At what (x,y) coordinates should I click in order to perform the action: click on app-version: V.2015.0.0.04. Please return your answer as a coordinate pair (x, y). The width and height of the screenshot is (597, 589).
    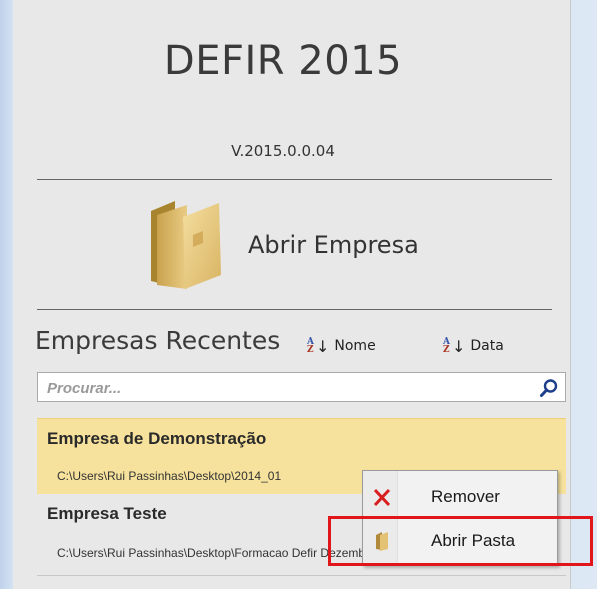
    Looking at the image, I should click on (283, 151).